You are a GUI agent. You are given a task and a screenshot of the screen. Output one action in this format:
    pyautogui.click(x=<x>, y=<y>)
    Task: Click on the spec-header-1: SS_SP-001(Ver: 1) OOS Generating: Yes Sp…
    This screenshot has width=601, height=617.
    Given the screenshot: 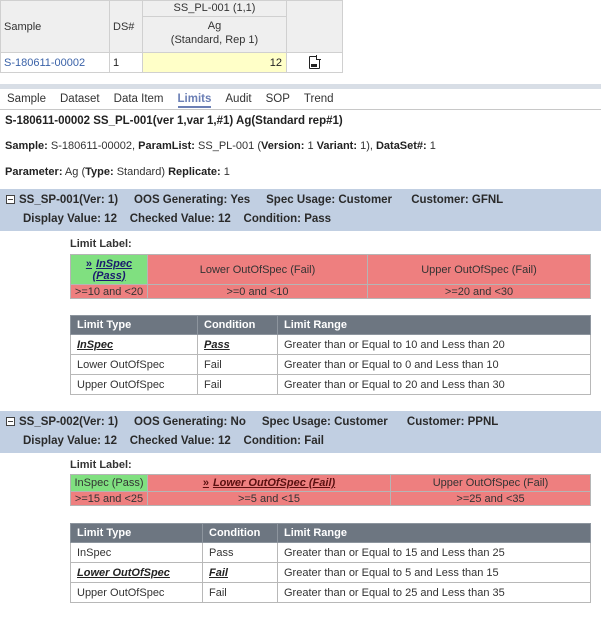 What is the action you would take?
    pyautogui.click(x=300, y=210)
    